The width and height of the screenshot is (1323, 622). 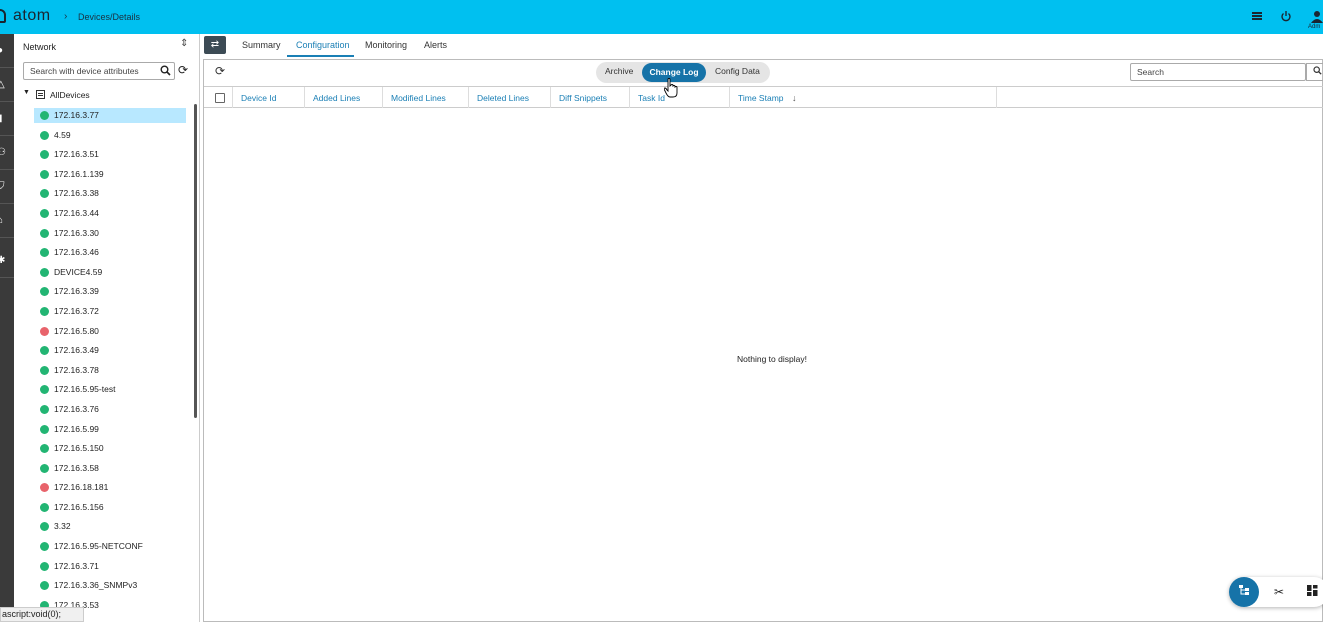 What do you see at coordinates (1316, 17) in the screenshot?
I see `user-icon` at bounding box center [1316, 17].